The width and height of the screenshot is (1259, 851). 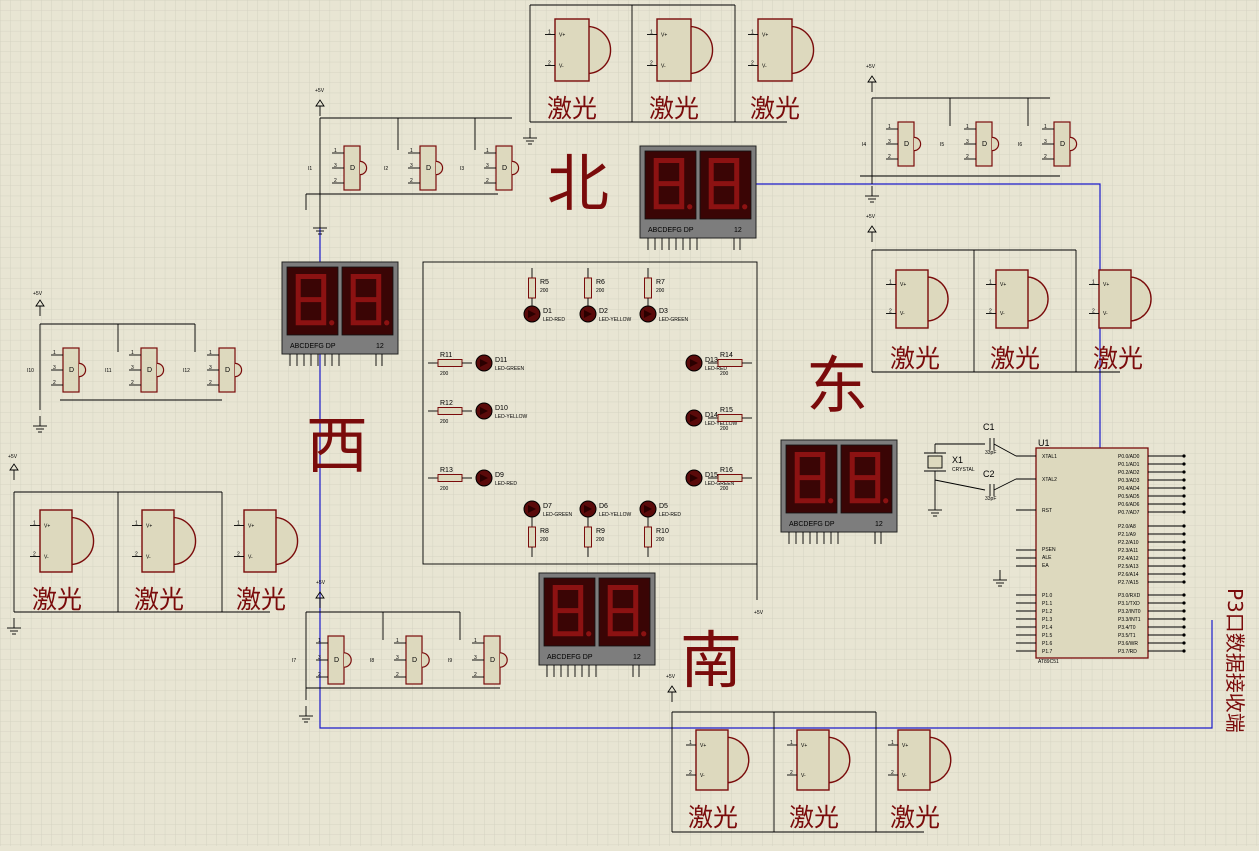 I want to click on gate-label: I11, so click(x=108, y=371).